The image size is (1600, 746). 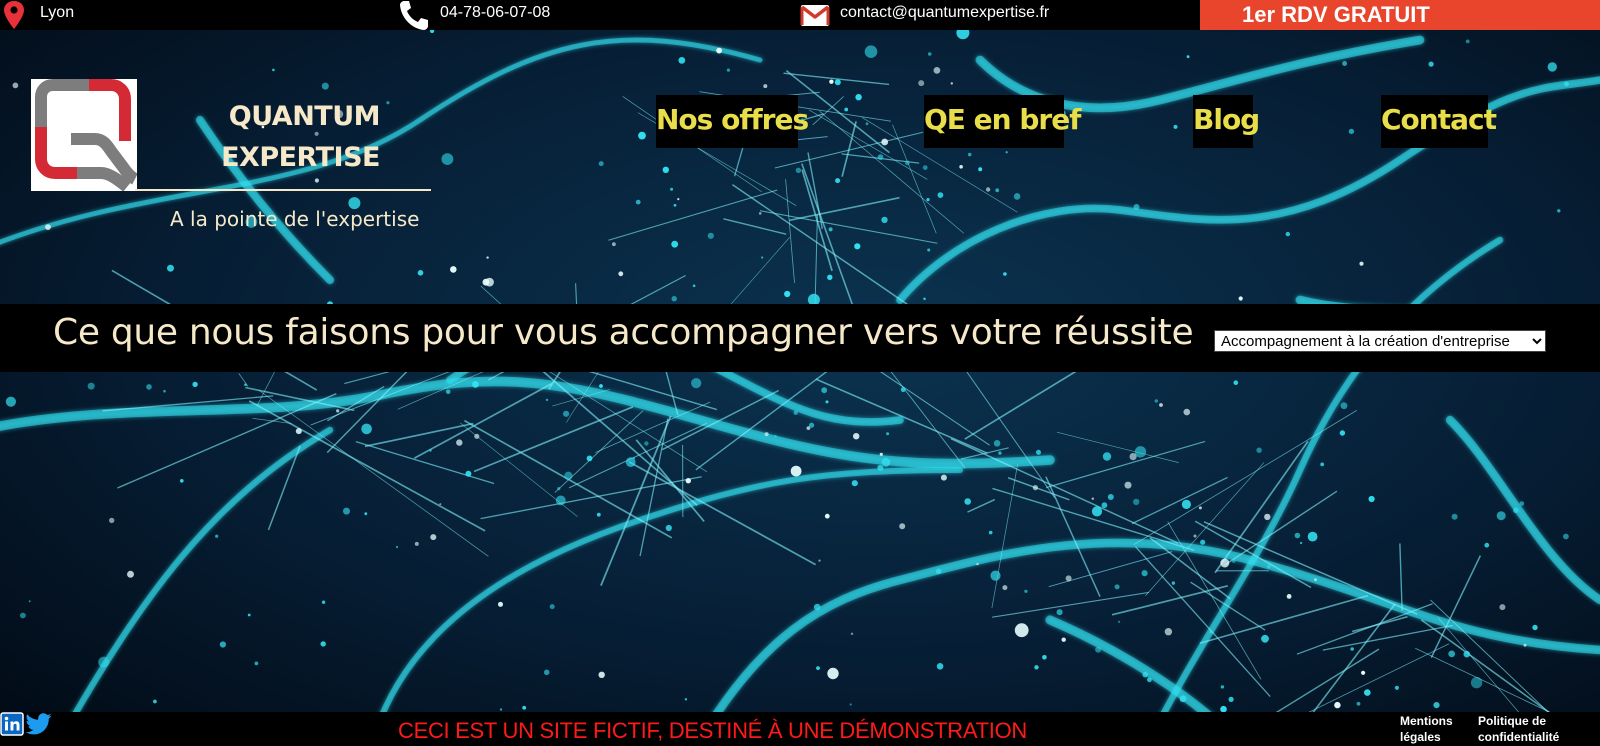 I want to click on phone-info: 04-78-06-07-08, so click(x=474, y=15).